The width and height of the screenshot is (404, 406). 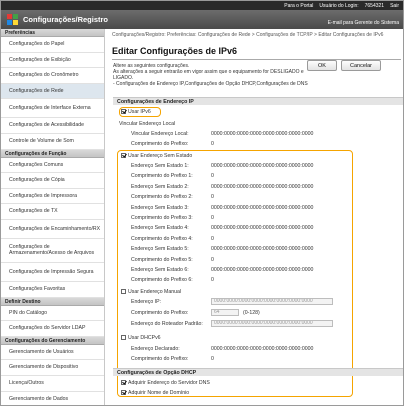 What do you see at coordinates (41, 351) in the screenshot?
I see `sidebar-item-label: Gerenciamento de Usuários` at bounding box center [41, 351].